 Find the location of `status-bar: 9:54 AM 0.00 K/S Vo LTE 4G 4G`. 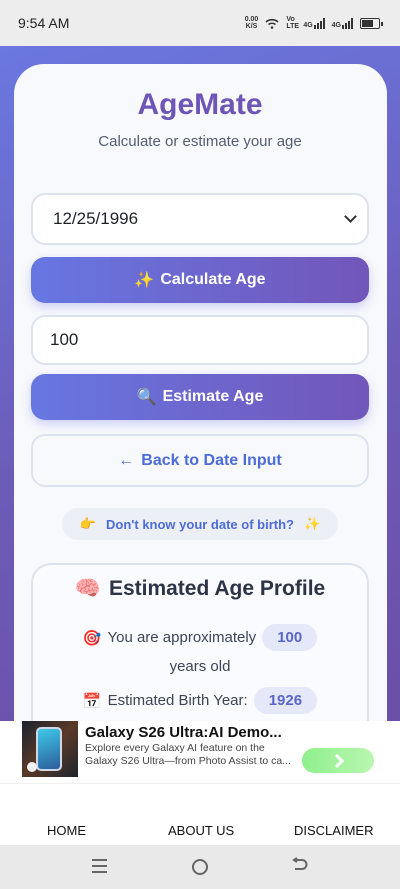

status-bar: 9:54 AM 0.00 K/S Vo LTE 4G 4G is located at coordinates (200, 23).